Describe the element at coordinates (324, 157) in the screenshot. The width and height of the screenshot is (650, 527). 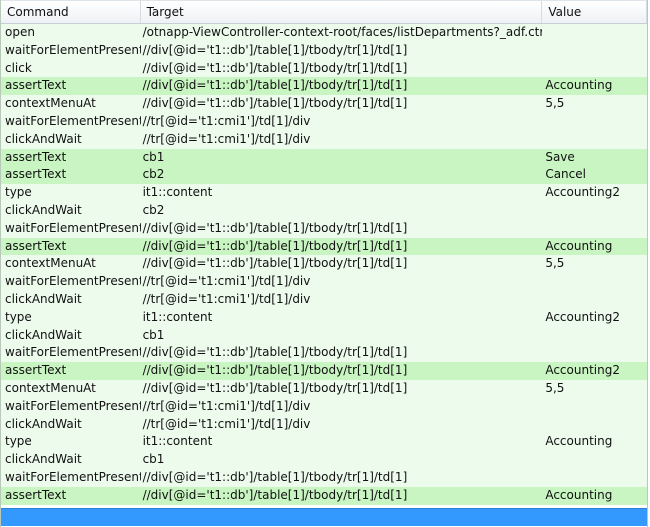
I see `table-row: assertText cb1 Save` at that location.